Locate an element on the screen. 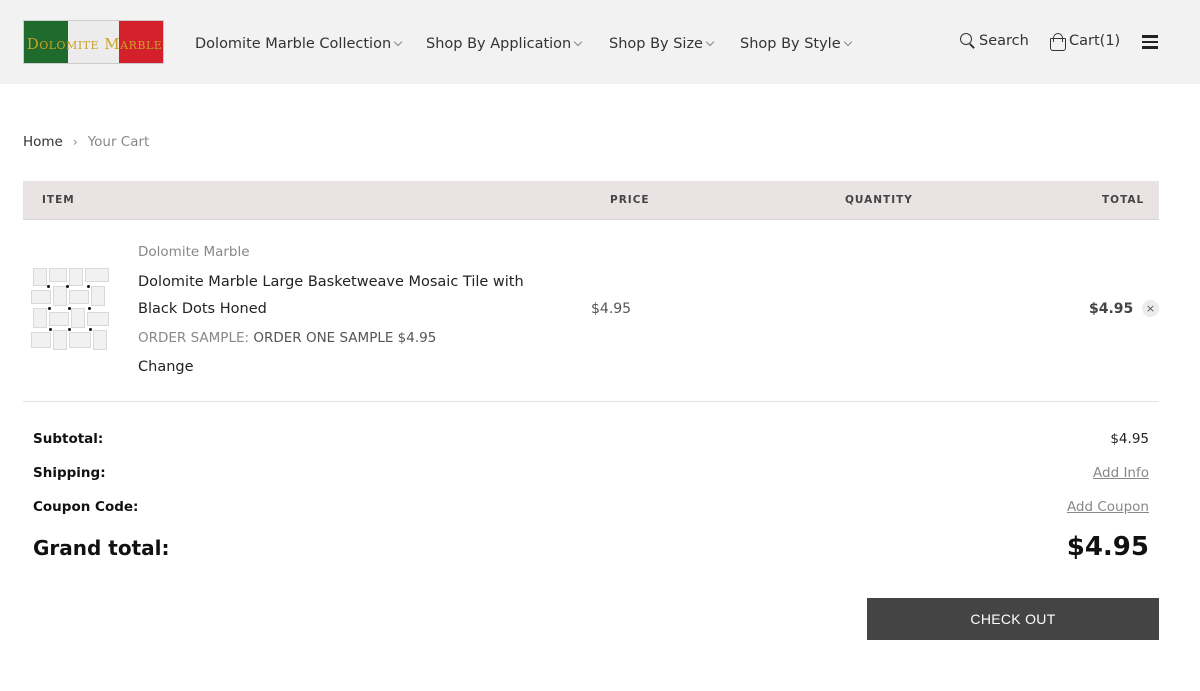 Image resolution: width=1200 pixels, height=691 pixels. nav-label: Shop By Application is located at coordinates (499, 44).